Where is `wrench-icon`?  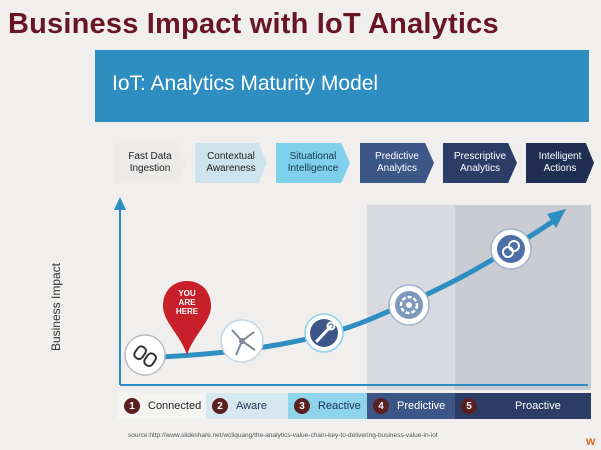 wrench-icon is located at coordinates (324, 333).